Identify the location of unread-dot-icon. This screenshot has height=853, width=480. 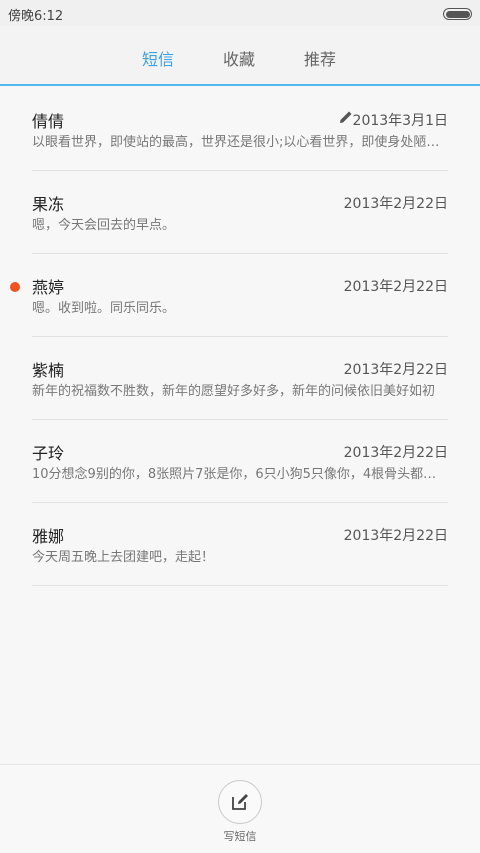
(15, 287).